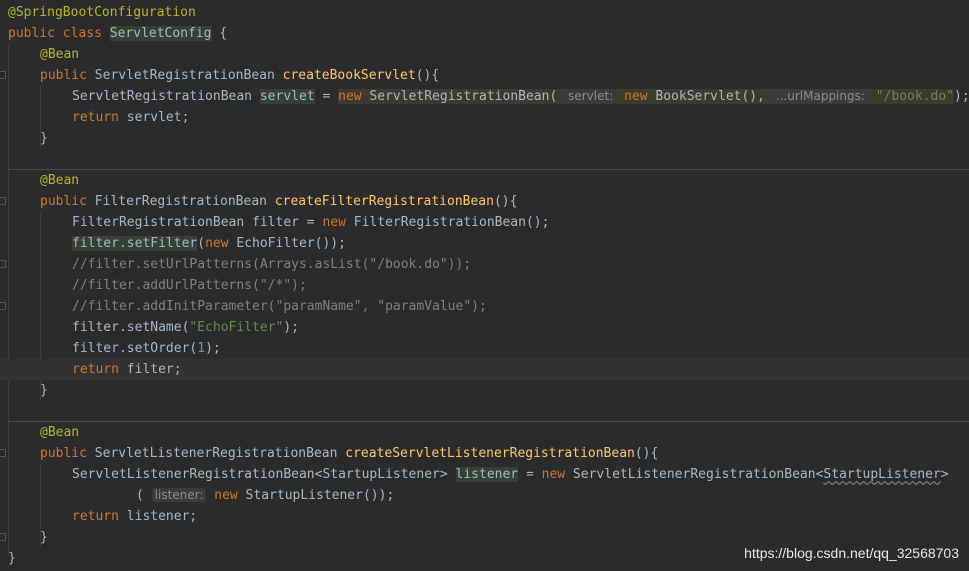 Image resolution: width=969 pixels, height=571 pixels. What do you see at coordinates (882, 474) in the screenshot?
I see `generic-type-warning: StartupListener` at bounding box center [882, 474].